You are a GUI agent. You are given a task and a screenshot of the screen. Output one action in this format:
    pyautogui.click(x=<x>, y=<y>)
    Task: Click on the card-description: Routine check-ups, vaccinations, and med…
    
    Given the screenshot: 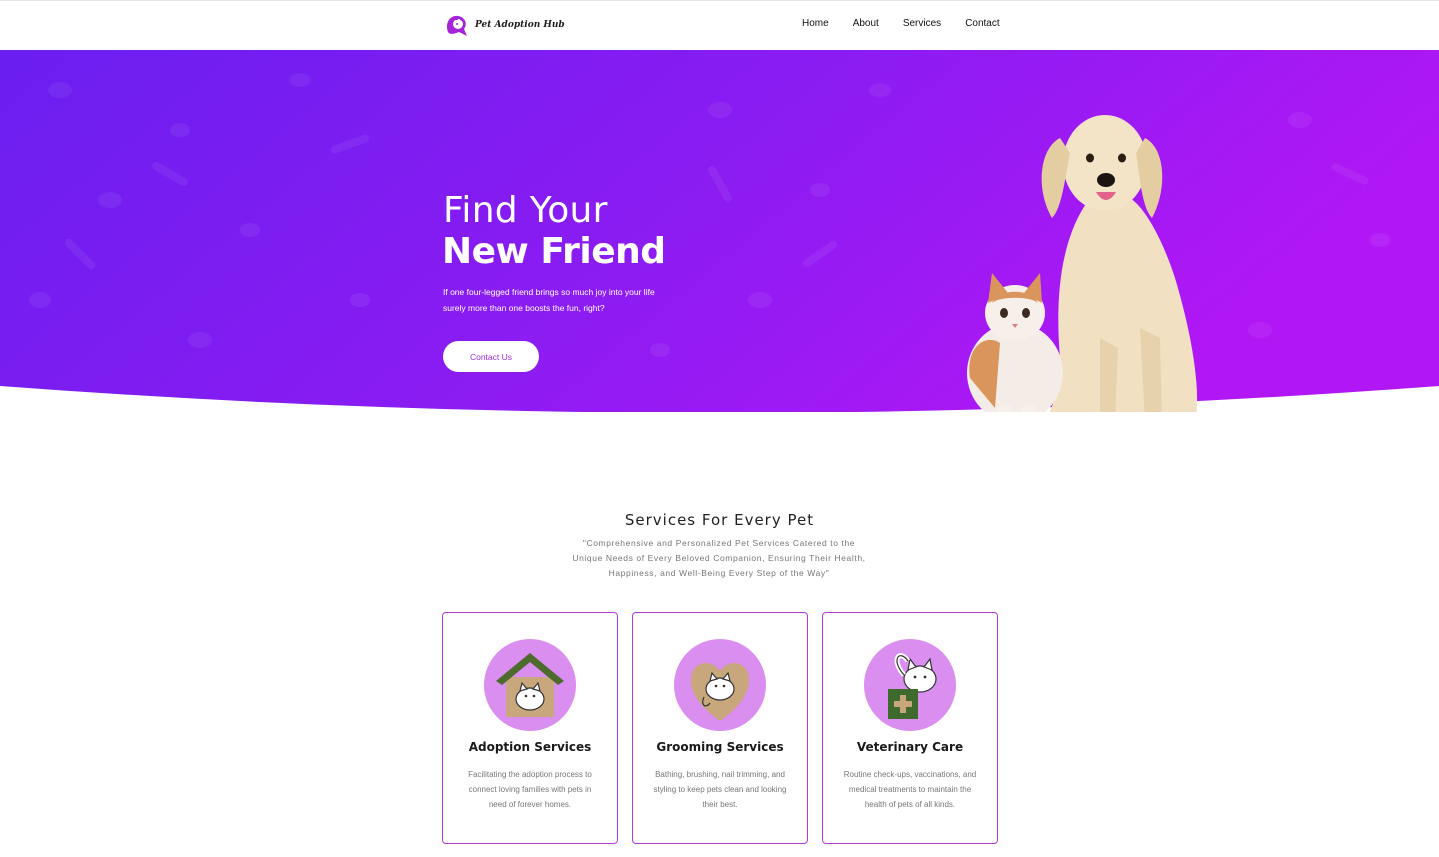 What is the action you would take?
    pyautogui.click(x=910, y=789)
    